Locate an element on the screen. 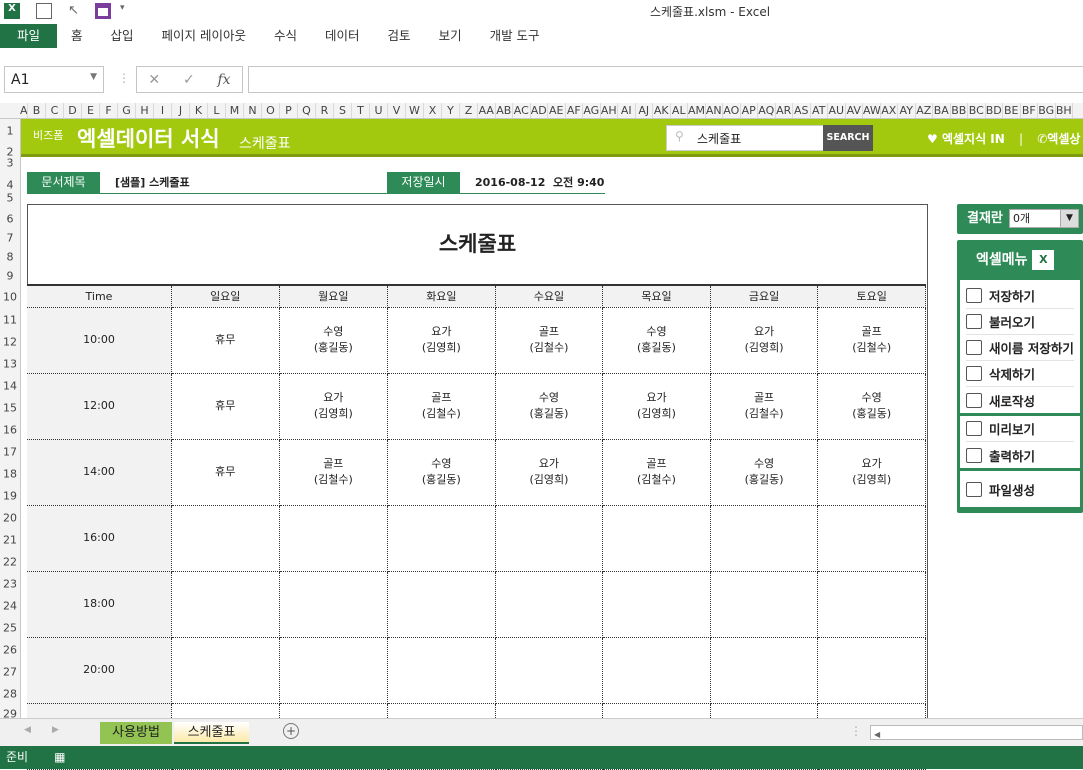 Image resolution: width=1083 pixels, height=770 pixels. row-header: 13 is located at coordinates (10, 364).